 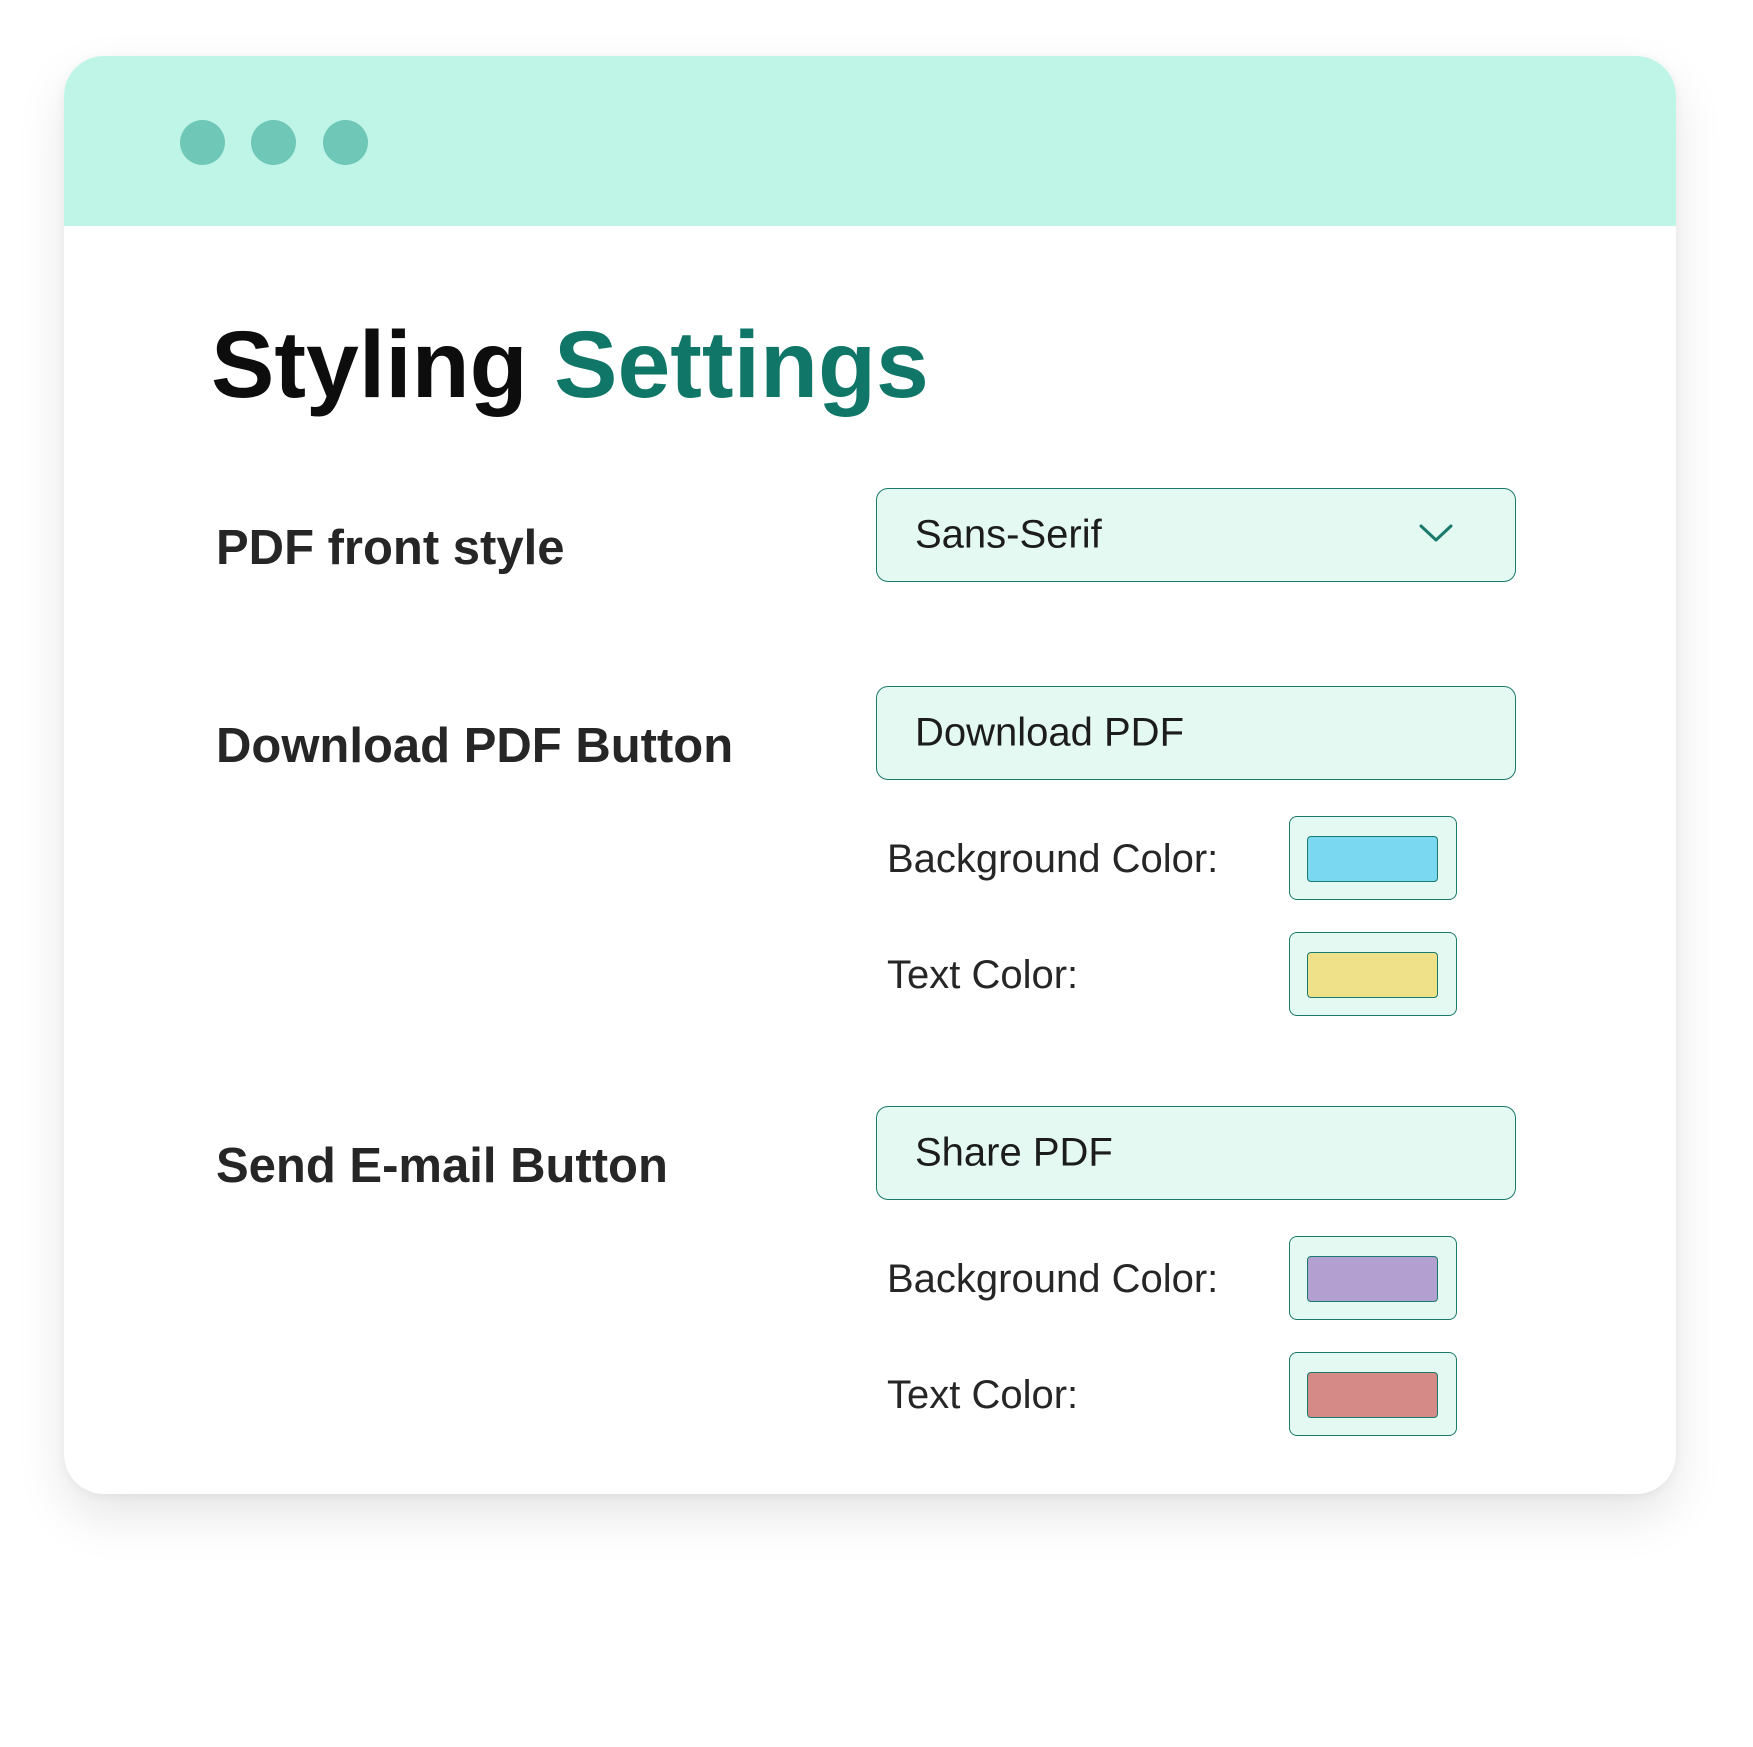 What do you see at coordinates (1008, 534) in the screenshot?
I see `font-style-value: Sans-Serif` at bounding box center [1008, 534].